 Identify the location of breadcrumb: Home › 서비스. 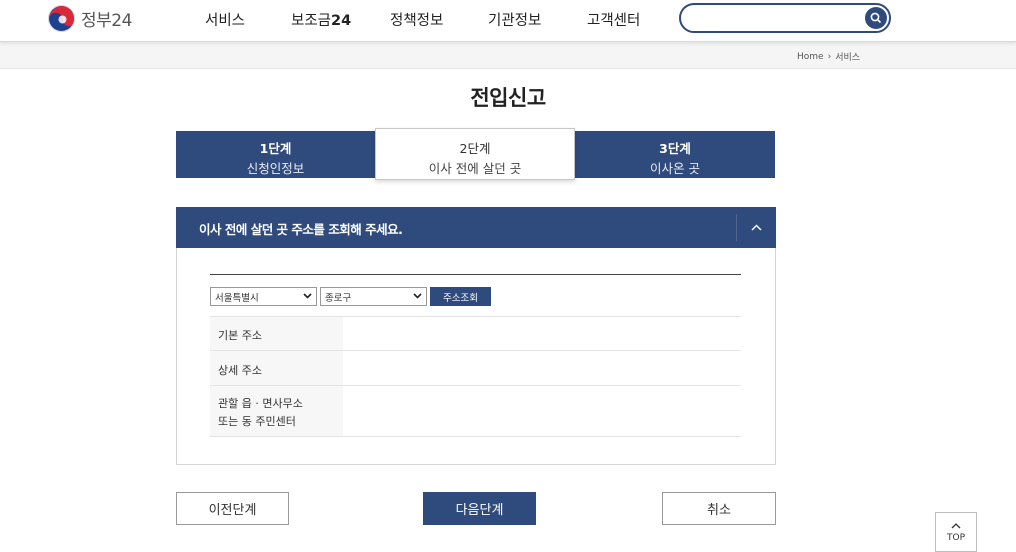
(828, 57).